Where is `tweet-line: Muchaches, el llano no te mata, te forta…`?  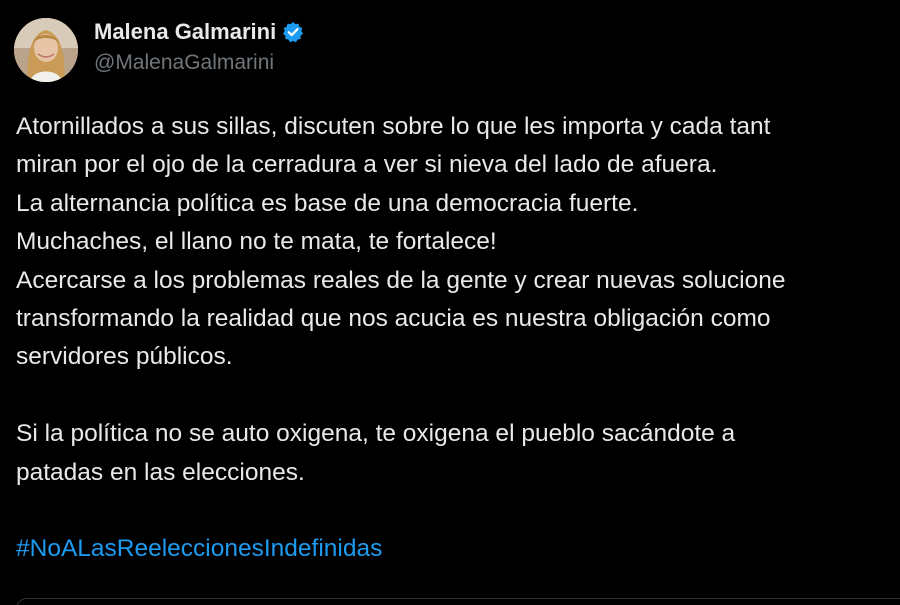
tweet-line: Muchaches, el llano no te mata, te forta… is located at coordinates (256, 242).